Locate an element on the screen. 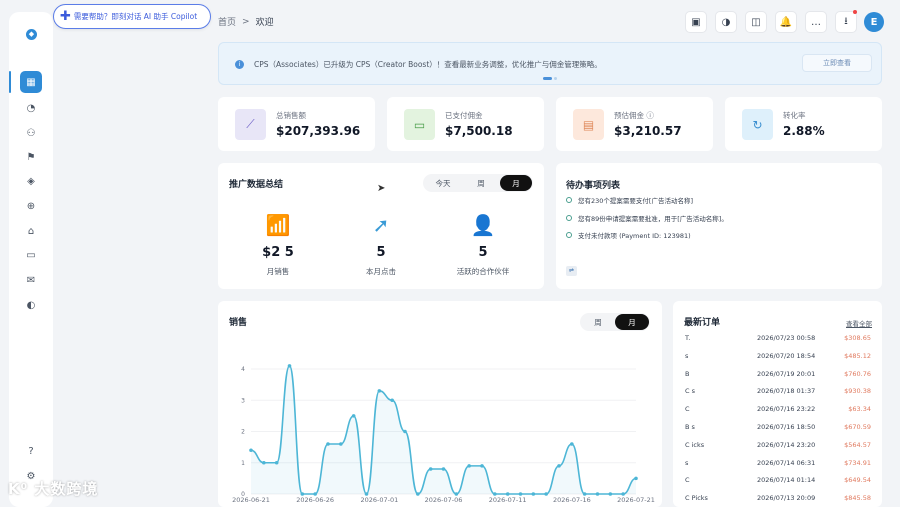 Image resolution: width=900 pixels, height=507 pixels. calculator-icon: ▤ is located at coordinates (588, 124).